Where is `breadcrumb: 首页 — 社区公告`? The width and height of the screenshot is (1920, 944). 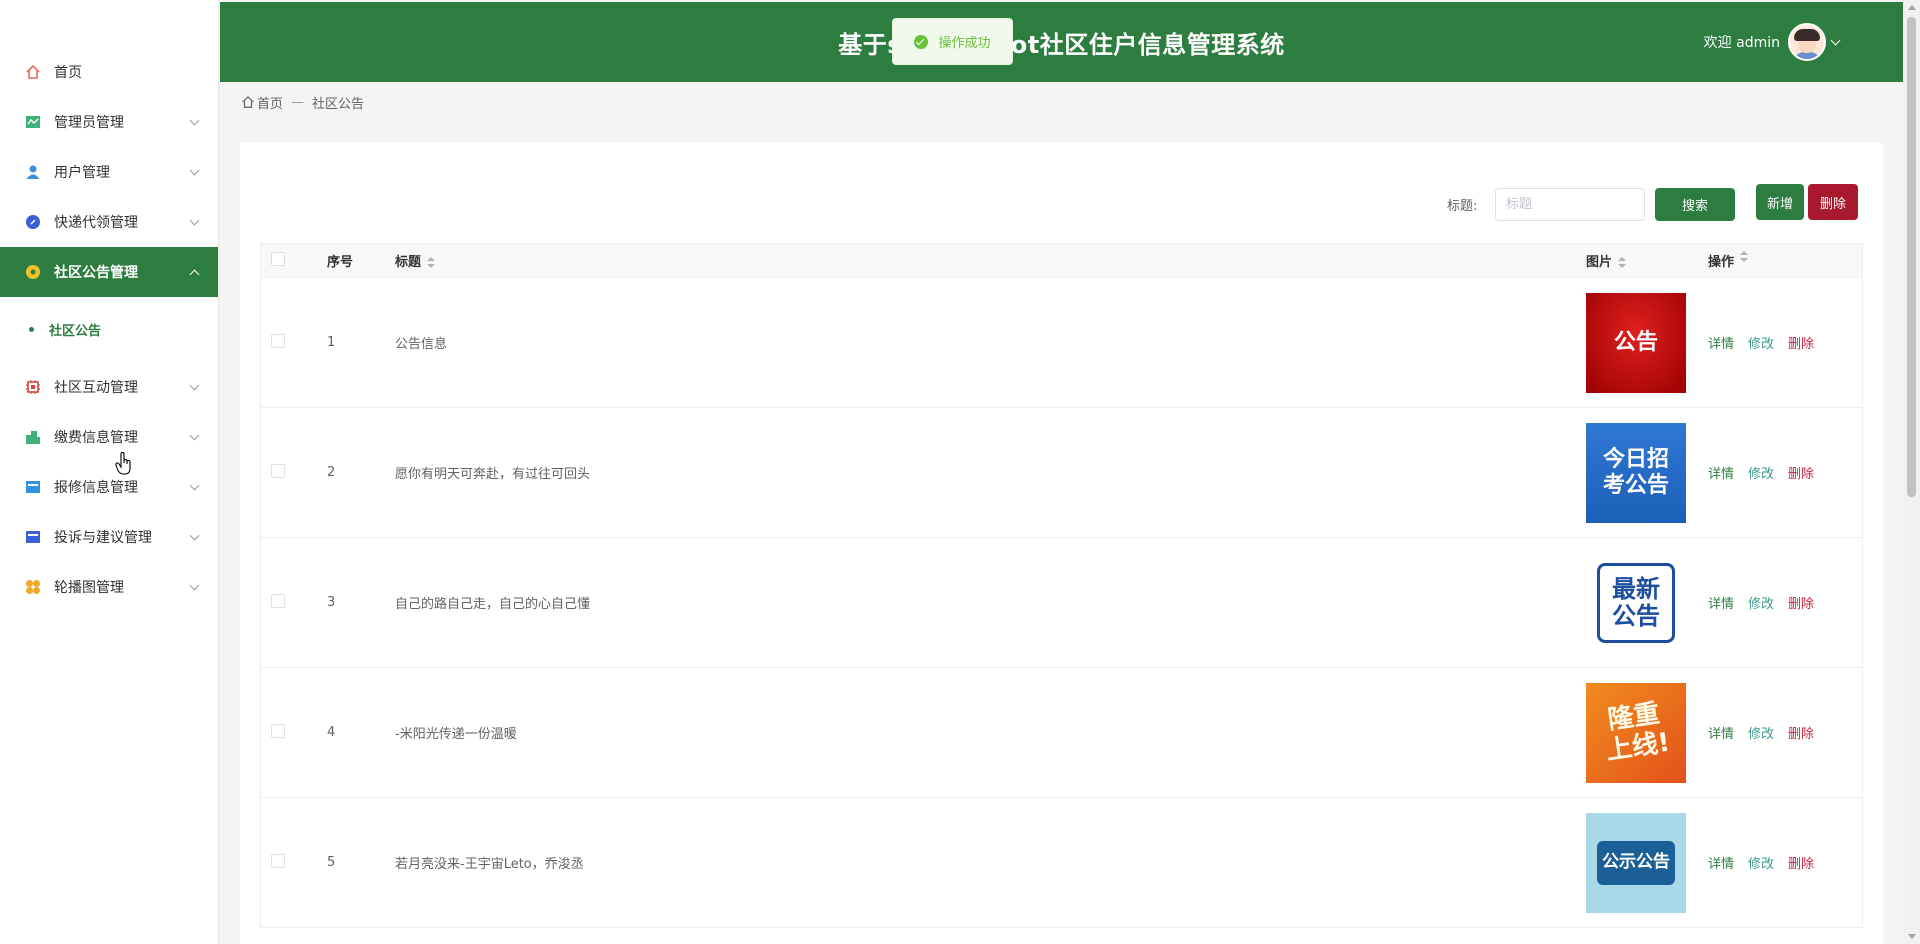
breadcrumb: 首页 — 社区公告 is located at coordinates (302, 102).